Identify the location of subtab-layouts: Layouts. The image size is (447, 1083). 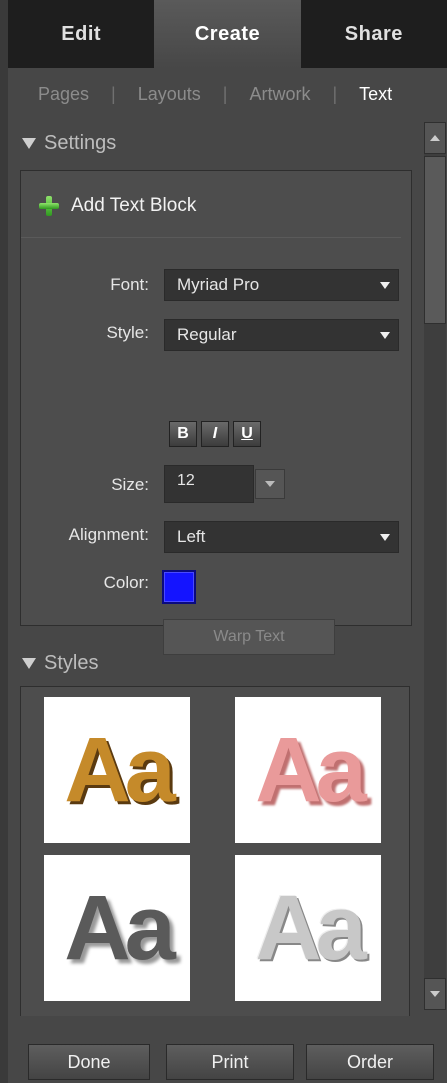
(169, 94).